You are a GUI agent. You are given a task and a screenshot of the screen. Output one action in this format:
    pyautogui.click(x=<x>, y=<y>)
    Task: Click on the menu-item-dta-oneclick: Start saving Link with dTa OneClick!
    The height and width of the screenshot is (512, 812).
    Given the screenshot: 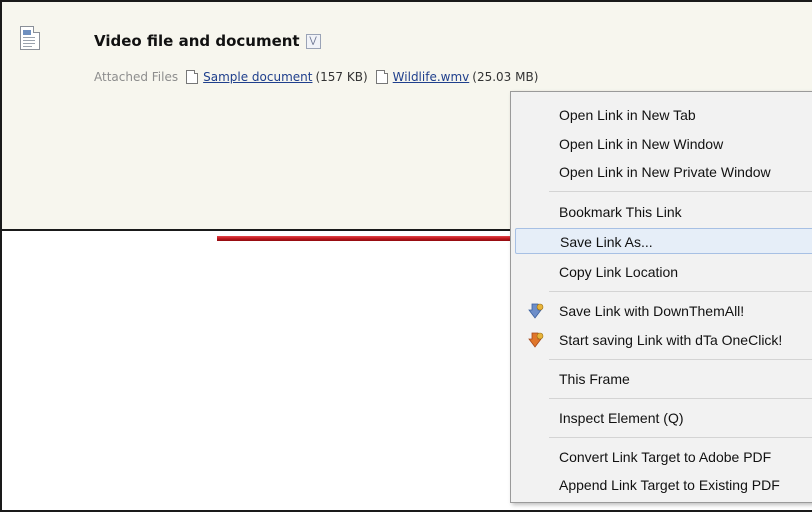 What is the action you would take?
    pyautogui.click(x=661, y=340)
    